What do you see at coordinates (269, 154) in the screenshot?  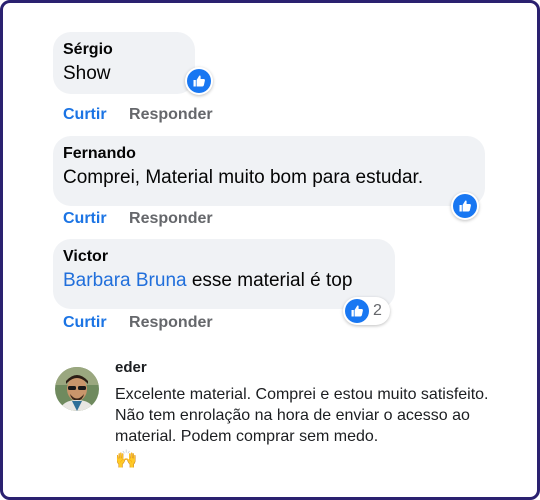 I see `comment-author: Fernando` at bounding box center [269, 154].